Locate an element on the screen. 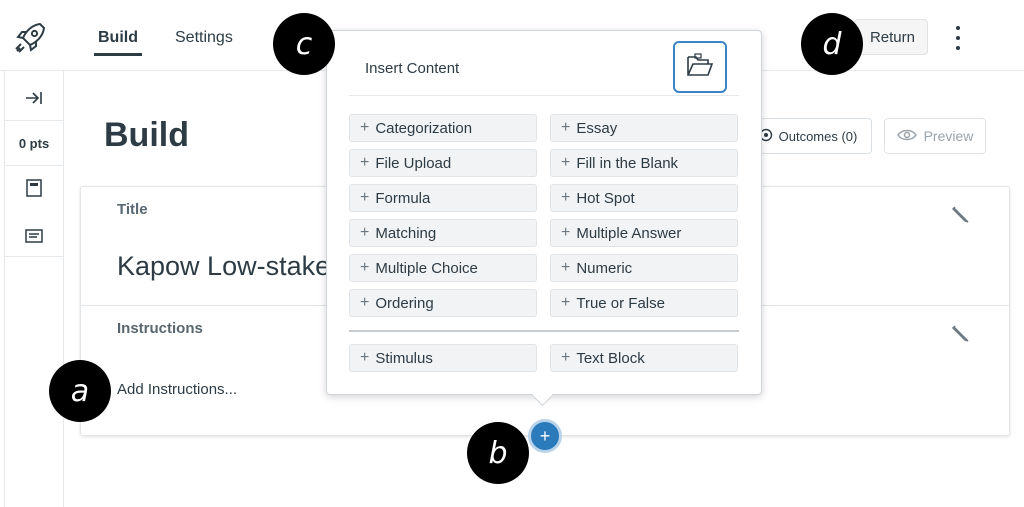 The width and height of the screenshot is (1024, 507). open-folder-icon is located at coordinates (700, 67).